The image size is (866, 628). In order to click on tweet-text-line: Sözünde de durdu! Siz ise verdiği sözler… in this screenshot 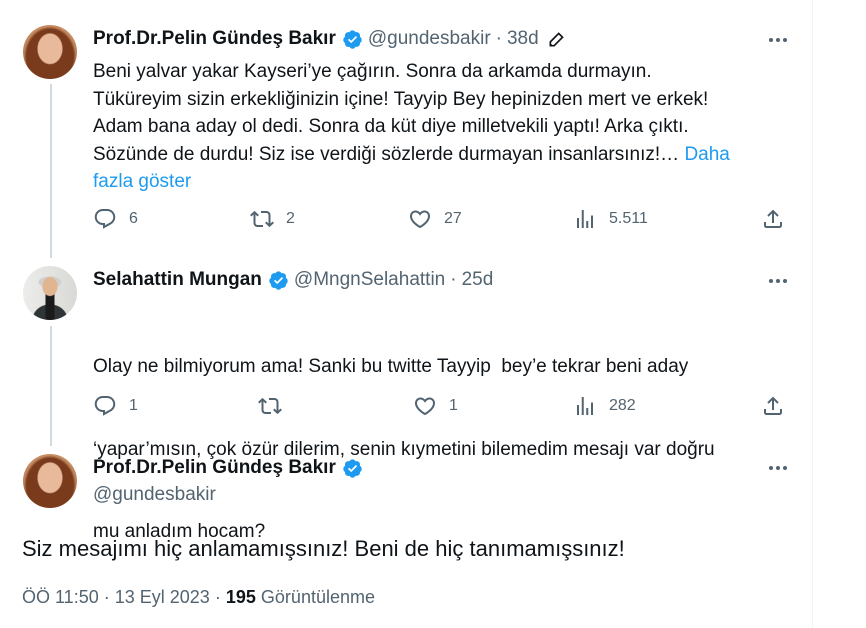, I will do `click(443, 155)`.